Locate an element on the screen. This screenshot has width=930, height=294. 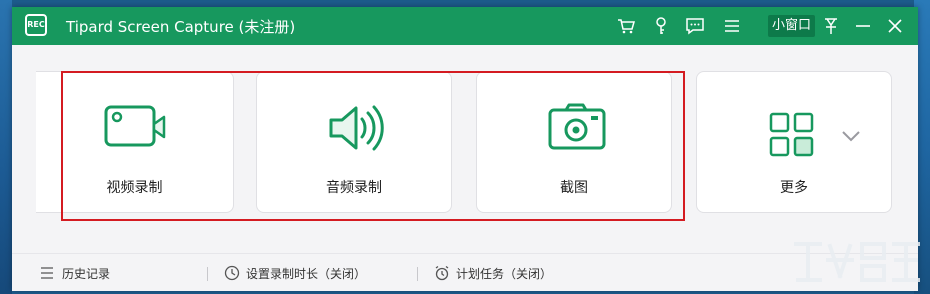
grid-icon is located at coordinates (791, 134).